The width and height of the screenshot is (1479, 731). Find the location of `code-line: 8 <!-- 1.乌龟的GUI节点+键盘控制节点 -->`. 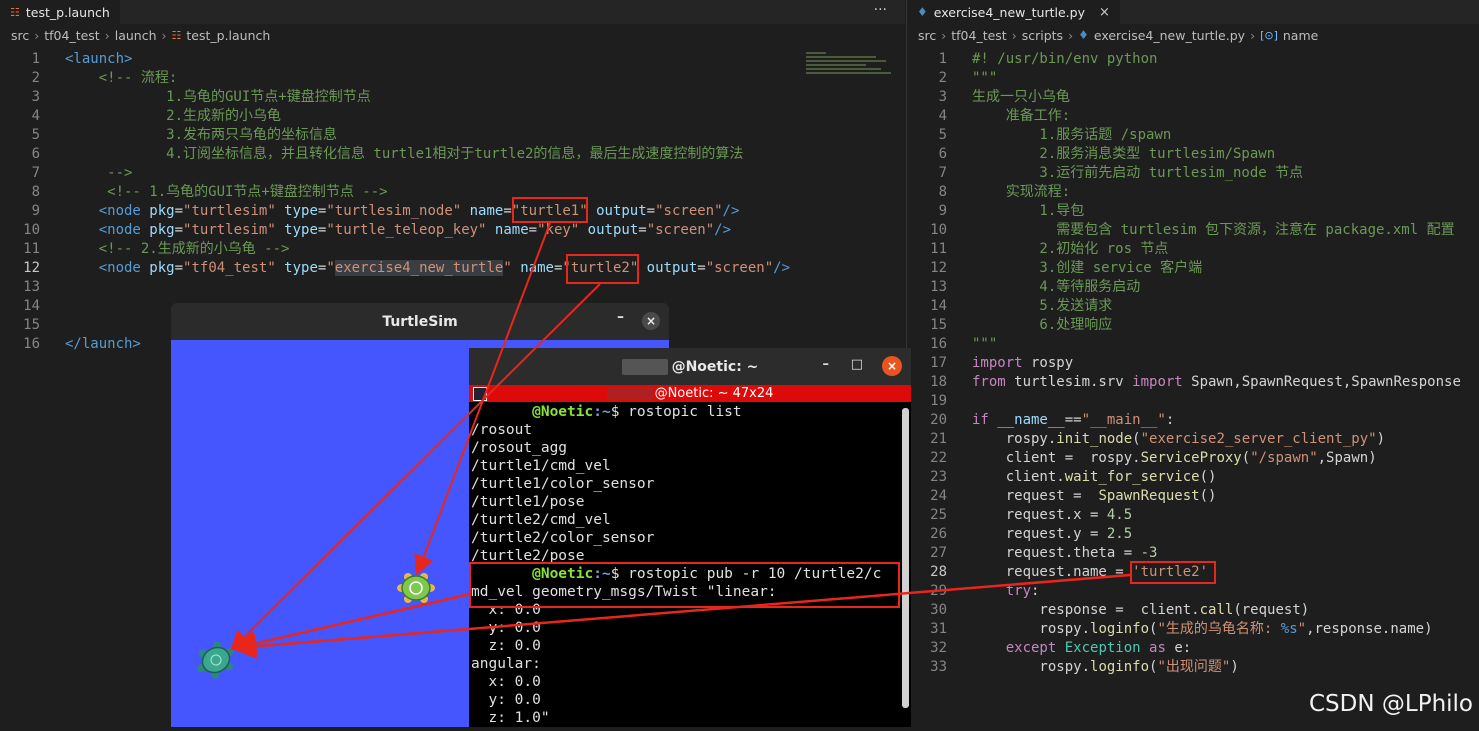

code-line: 8 <!-- 1.乌龟的GUI节点+键盘控制节点 --> is located at coordinates (452, 192).